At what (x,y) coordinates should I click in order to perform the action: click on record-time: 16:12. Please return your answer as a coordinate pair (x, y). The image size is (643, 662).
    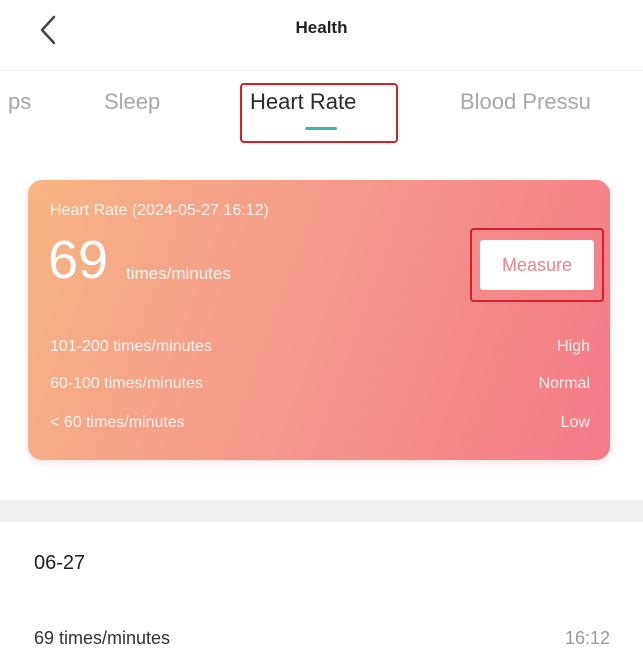
    Looking at the image, I should click on (587, 638).